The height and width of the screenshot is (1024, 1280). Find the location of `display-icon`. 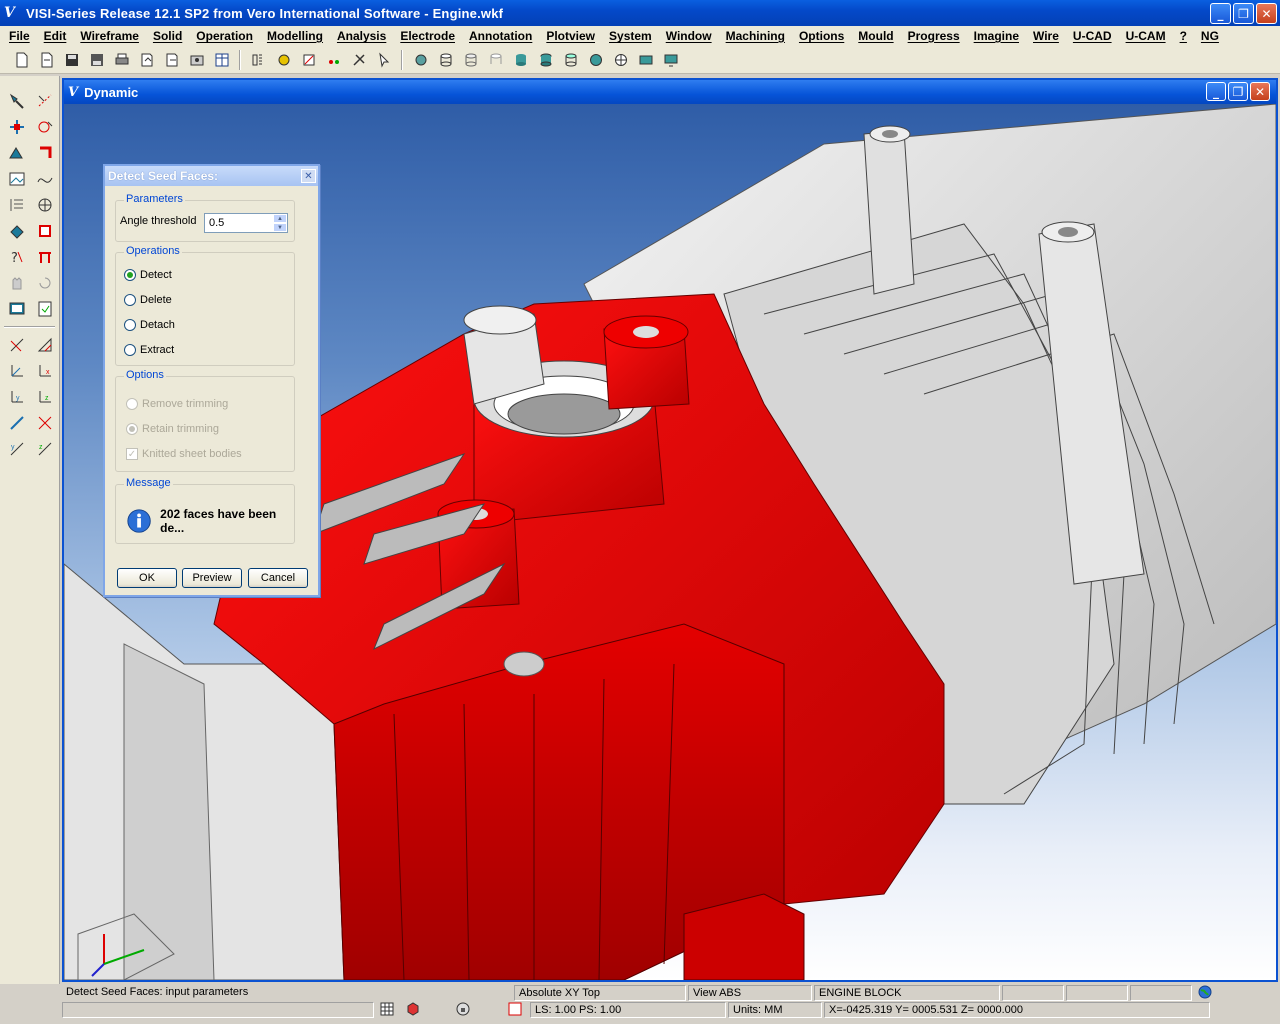

display-icon is located at coordinates (670, 60).